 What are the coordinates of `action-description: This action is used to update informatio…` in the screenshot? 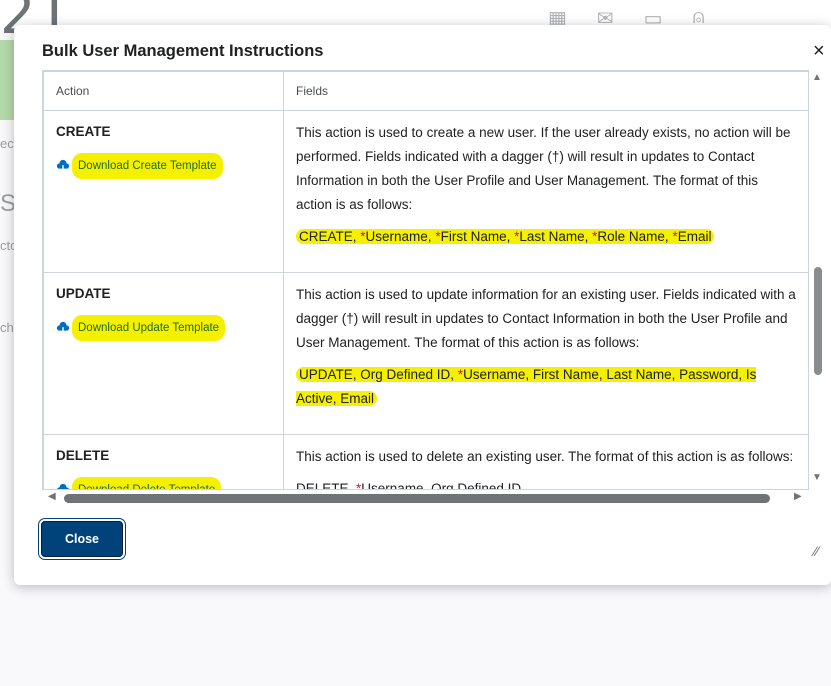 It's located at (546, 318).